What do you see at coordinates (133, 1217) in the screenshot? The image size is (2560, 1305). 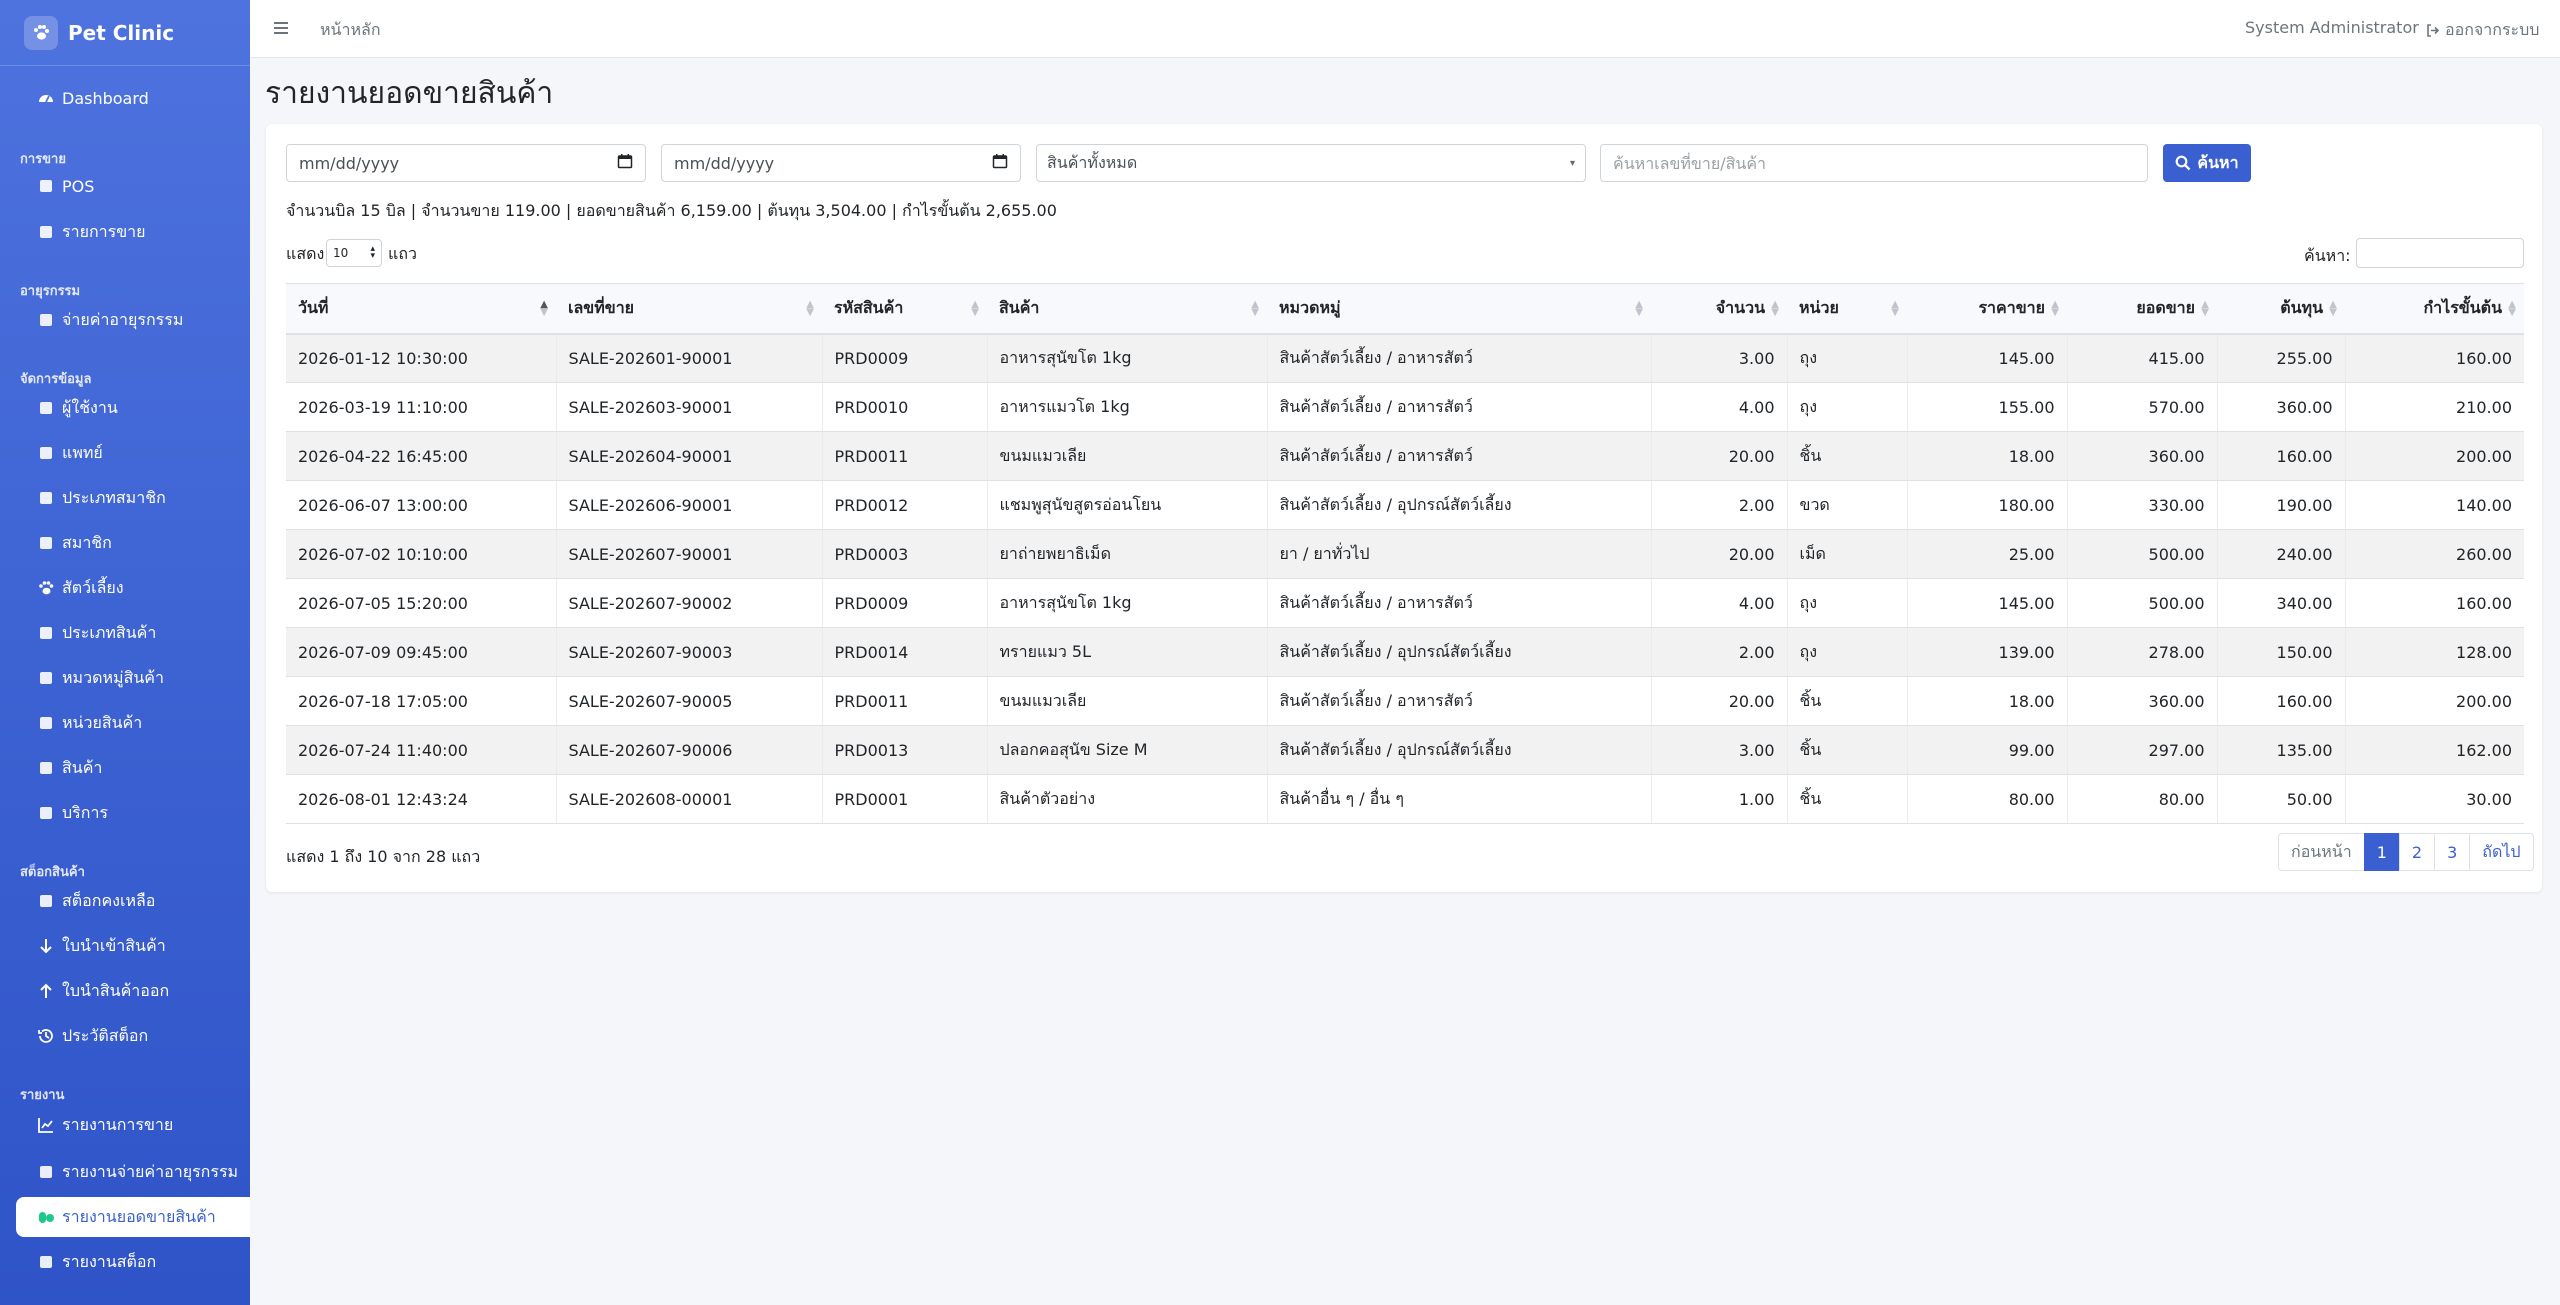 I see `sidebar-item: รายงานยอดขายสินค้า` at bounding box center [133, 1217].